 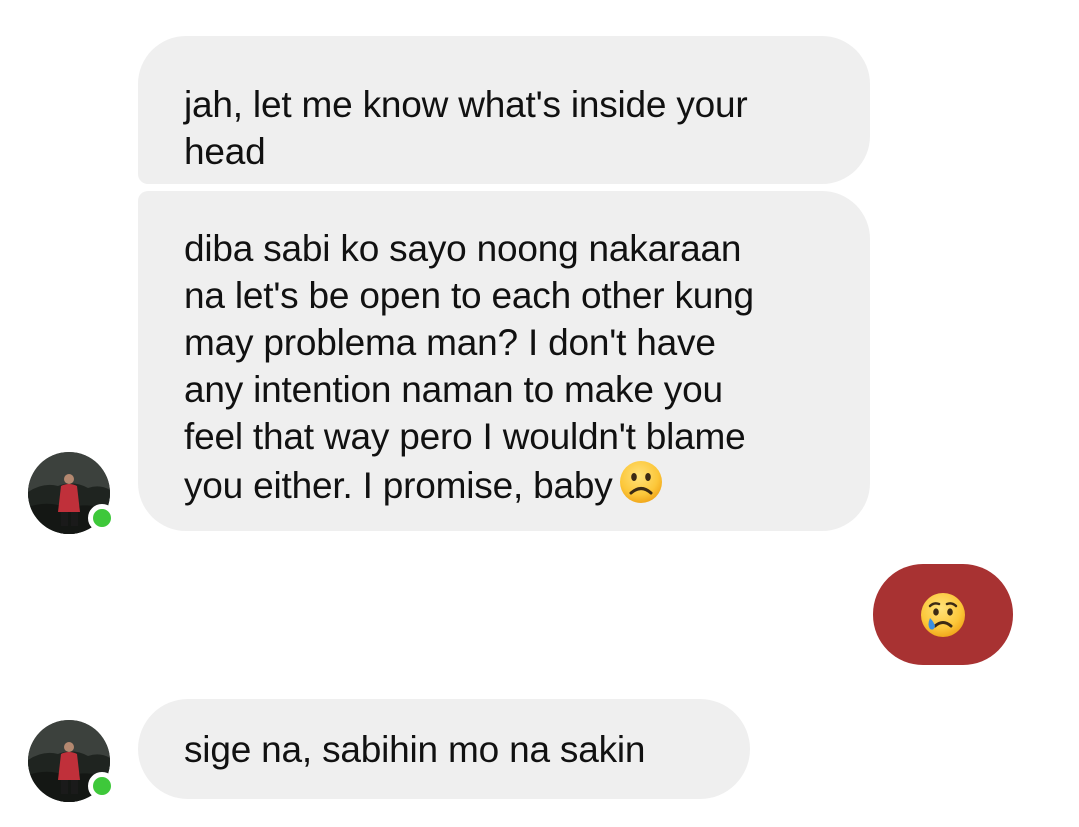 I want to click on message-line: na let's be open to each other kung, so click(x=469, y=295).